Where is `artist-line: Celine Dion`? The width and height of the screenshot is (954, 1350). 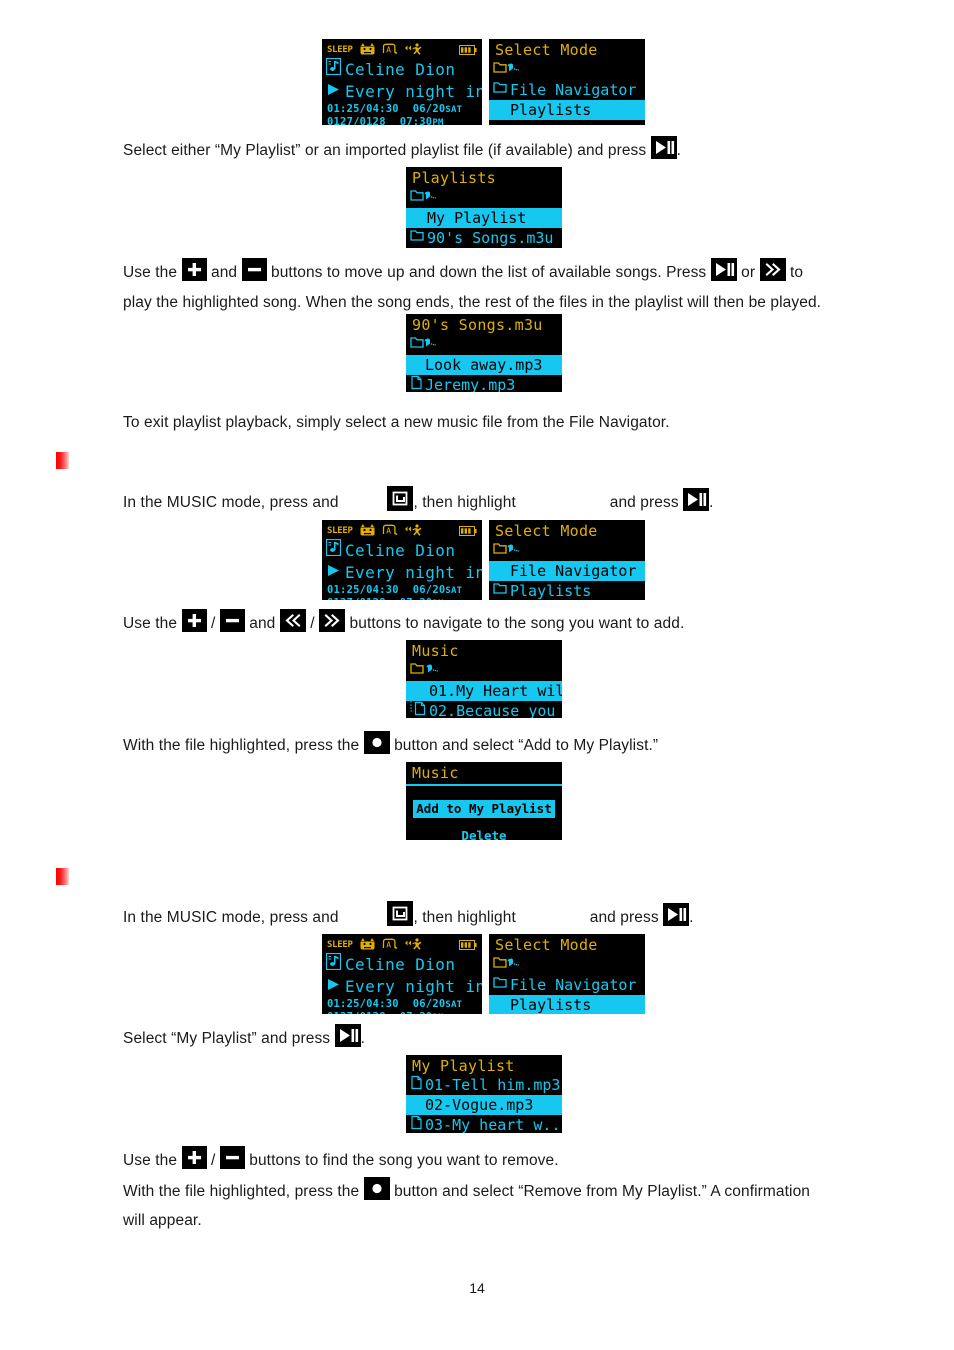 artist-line: Celine Dion is located at coordinates (402, 69).